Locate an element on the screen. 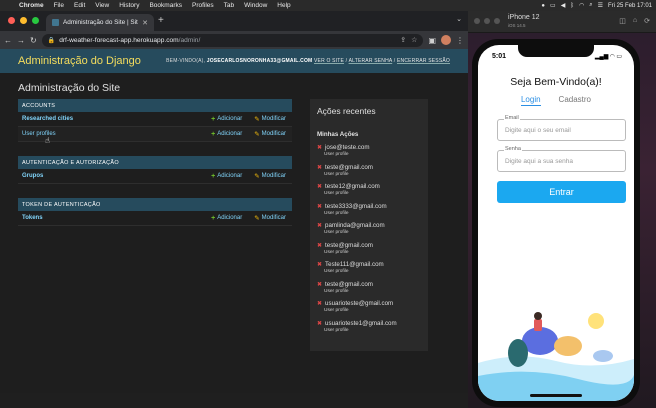 This screenshot has width=656, height=408. model-link-user-profiles: User profiles is located at coordinates (116, 134).